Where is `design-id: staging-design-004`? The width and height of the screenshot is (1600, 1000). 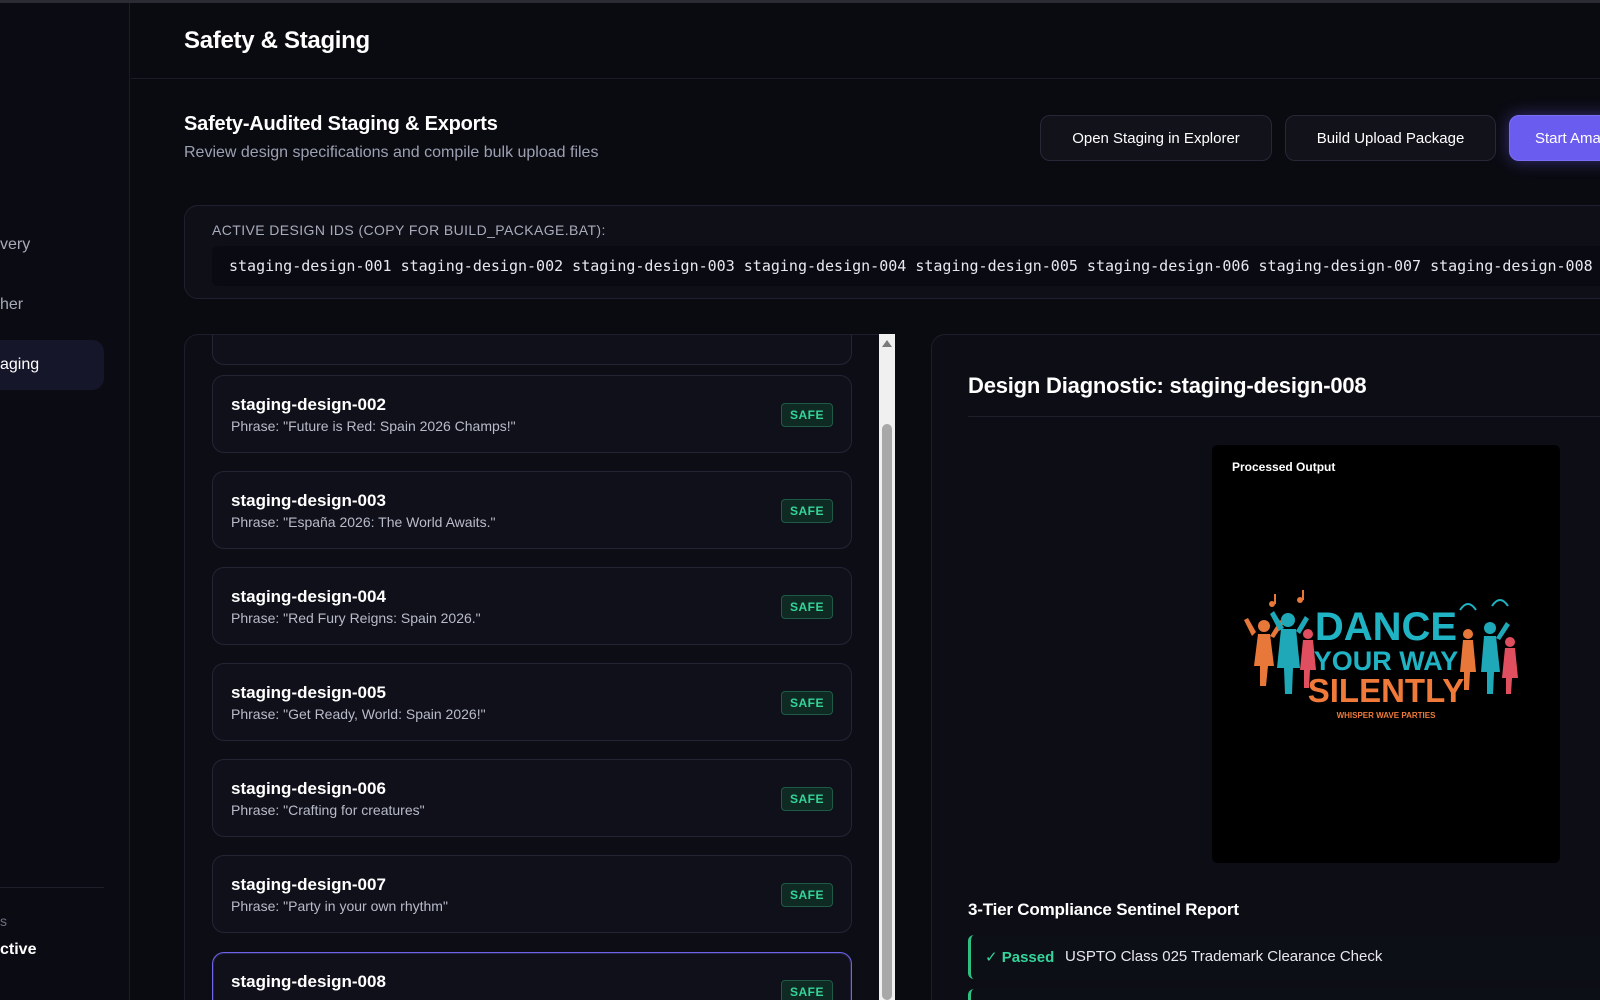
design-id: staging-design-004 is located at coordinates (308, 596).